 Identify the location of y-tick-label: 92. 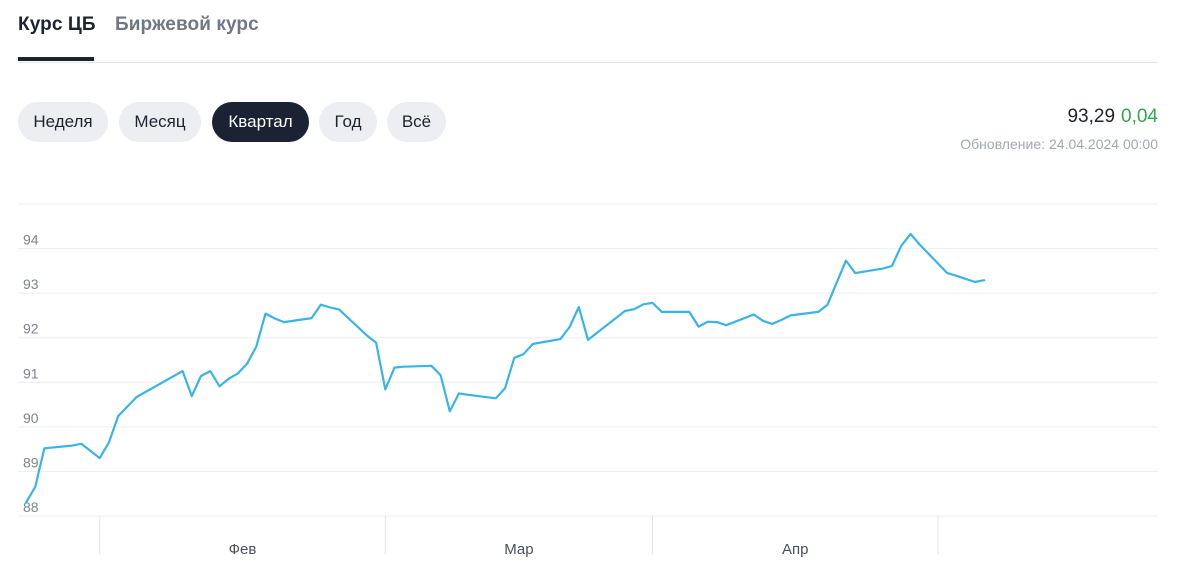
(31, 329).